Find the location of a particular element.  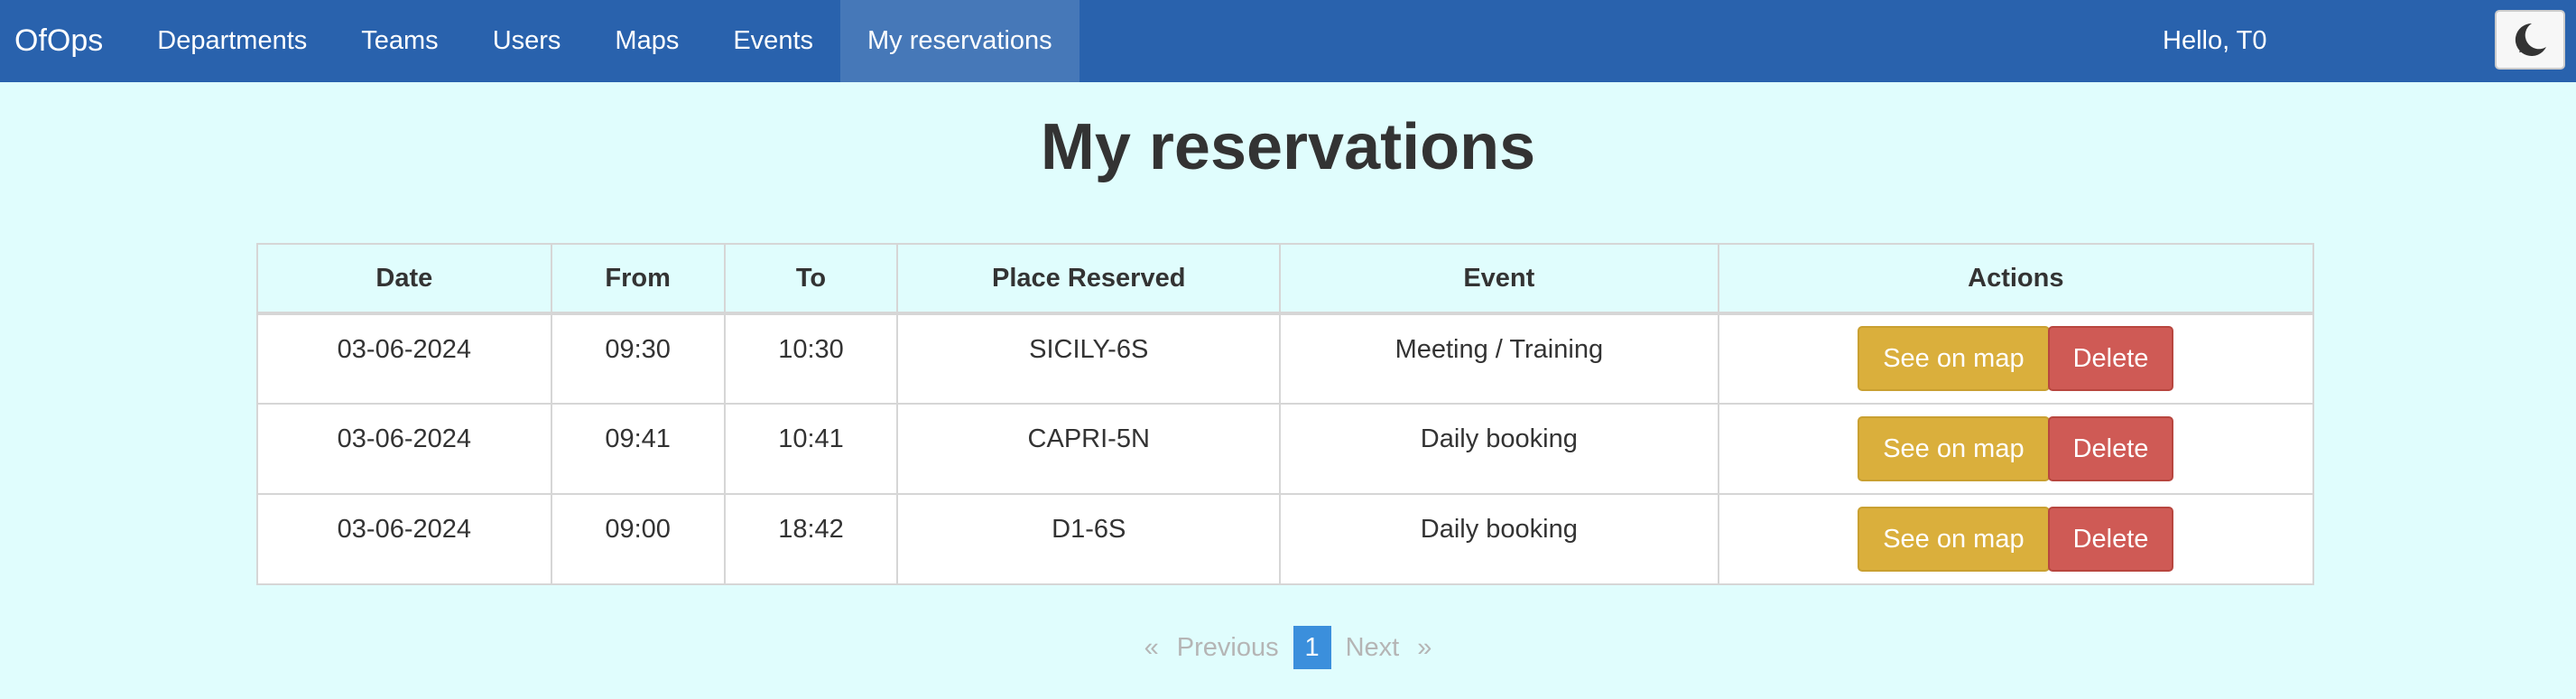

previous-page-link: Previous is located at coordinates (1228, 648).